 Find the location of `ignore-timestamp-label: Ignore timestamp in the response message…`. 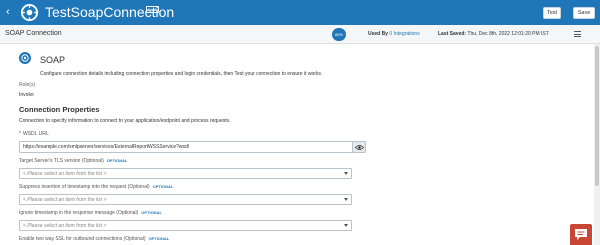

ignore-timestamp-label: Ignore timestamp in the response message… is located at coordinates (90, 213).